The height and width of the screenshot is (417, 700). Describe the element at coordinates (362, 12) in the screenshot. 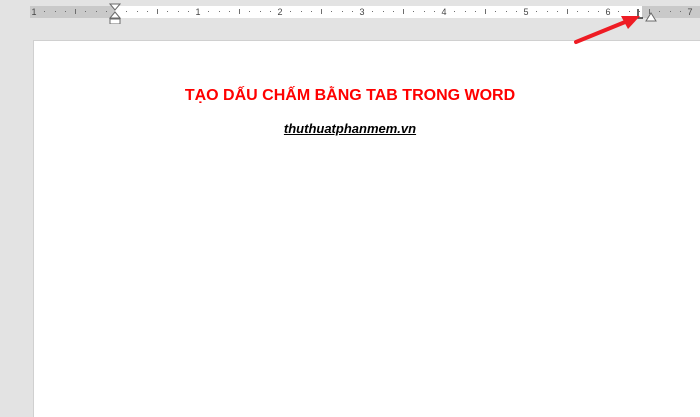

I see `ruler-number: 3` at that location.